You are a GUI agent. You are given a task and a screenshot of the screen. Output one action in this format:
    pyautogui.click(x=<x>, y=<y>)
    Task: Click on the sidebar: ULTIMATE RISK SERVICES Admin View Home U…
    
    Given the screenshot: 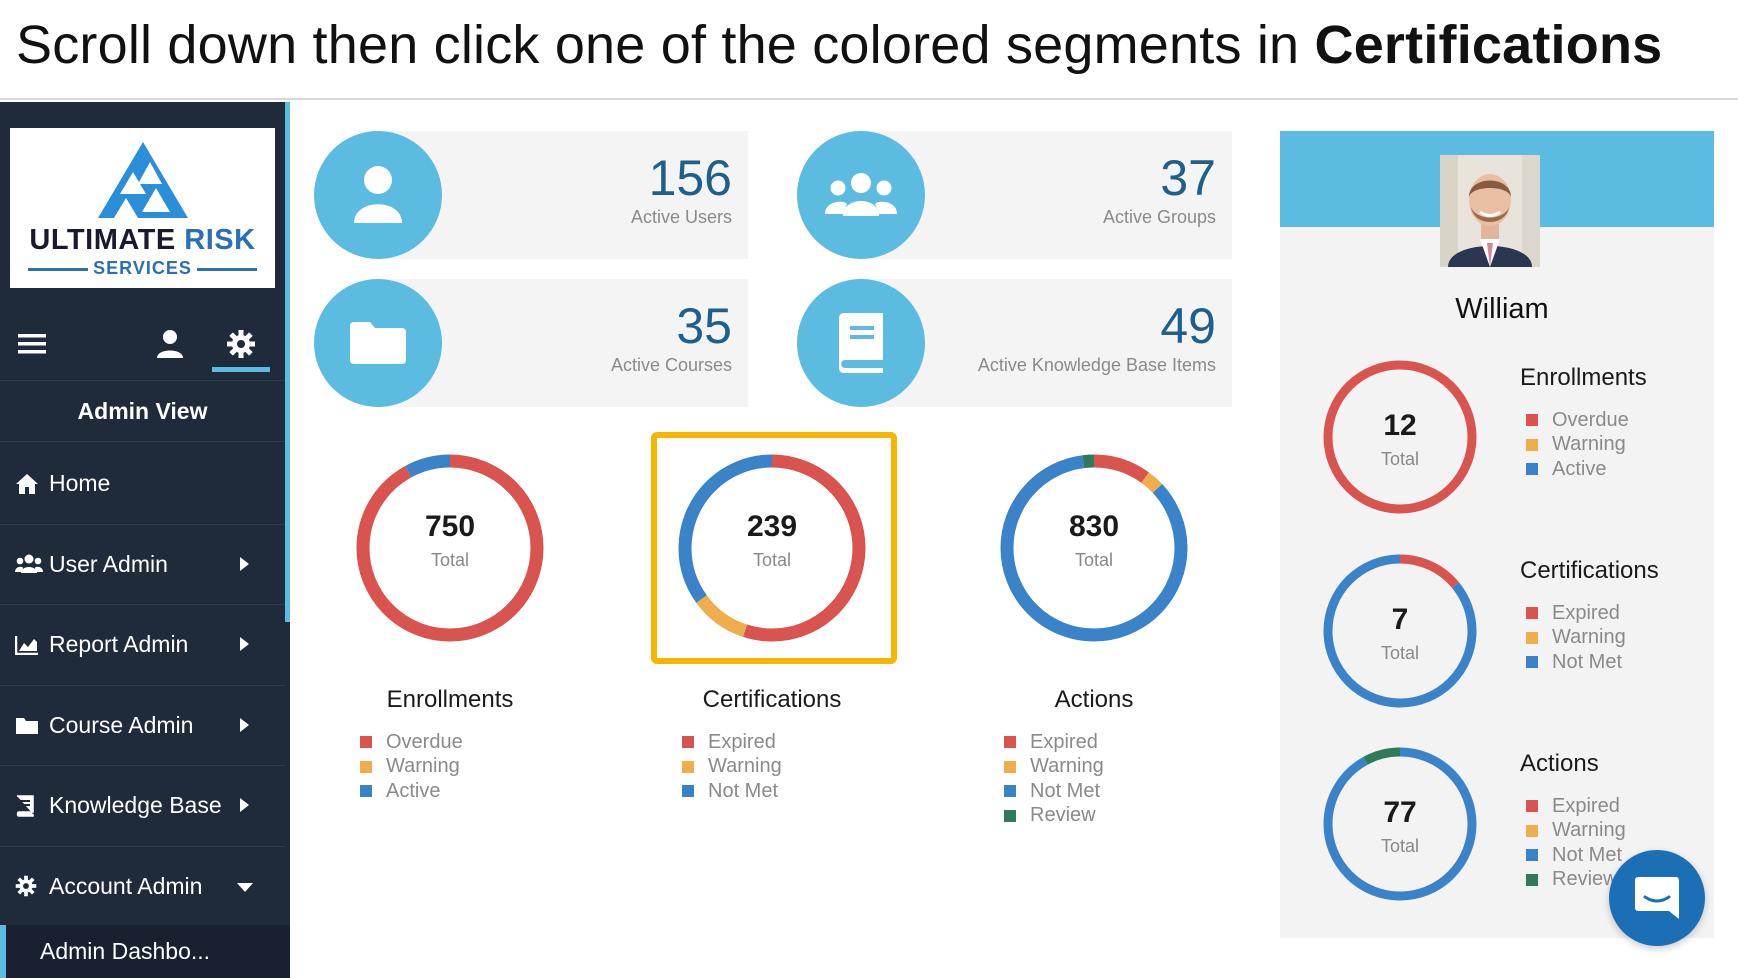 What is the action you would take?
    pyautogui.click(x=145, y=540)
    